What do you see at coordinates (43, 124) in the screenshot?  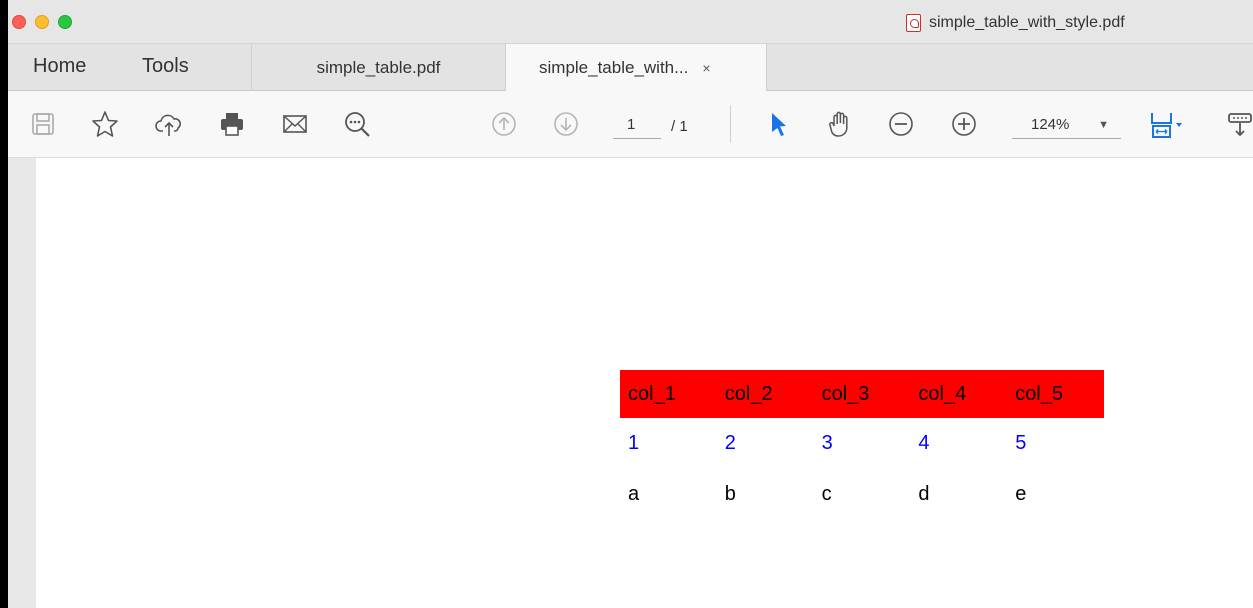 I see `save-icon` at bounding box center [43, 124].